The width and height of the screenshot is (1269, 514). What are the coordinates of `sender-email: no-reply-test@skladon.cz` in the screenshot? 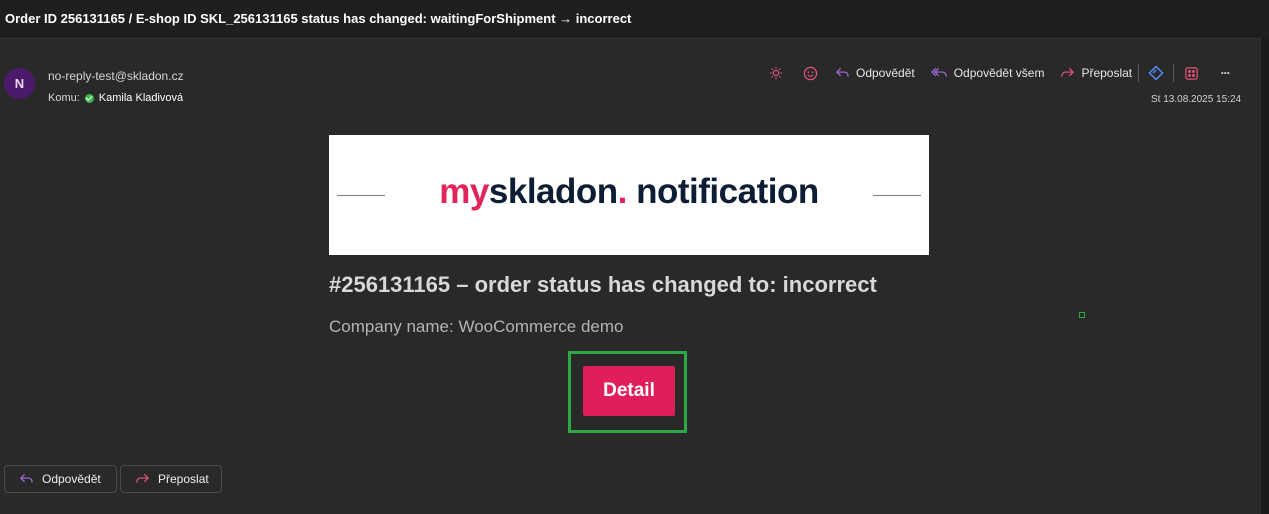 It's located at (116, 76).